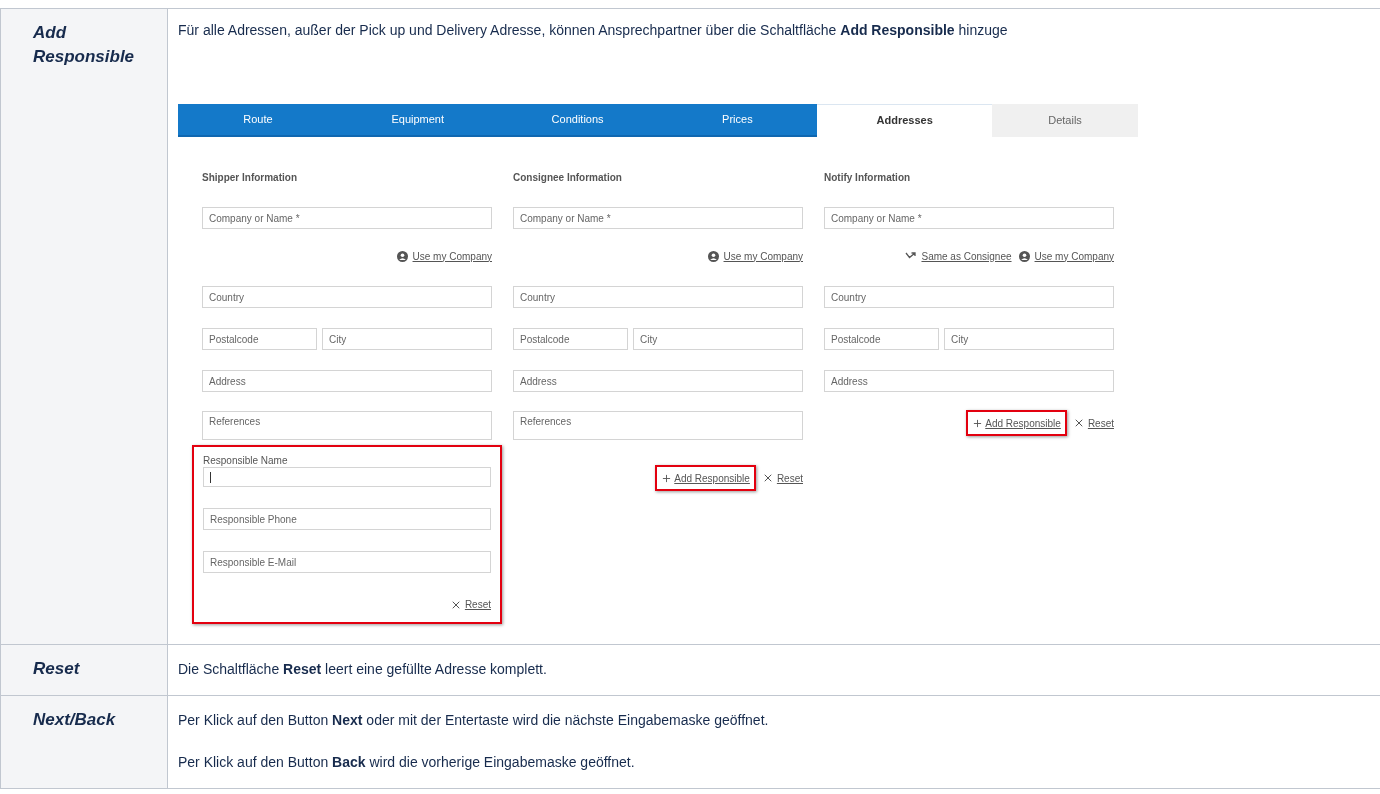 The width and height of the screenshot is (1380, 794). Describe the element at coordinates (593, 30) in the screenshot. I see `paragraph: Für alle Adressen, außer der Pick up und Delivery Adresse, können Ansprechpartner über die Schaltfläche Add Responsible hinzuge` at that location.